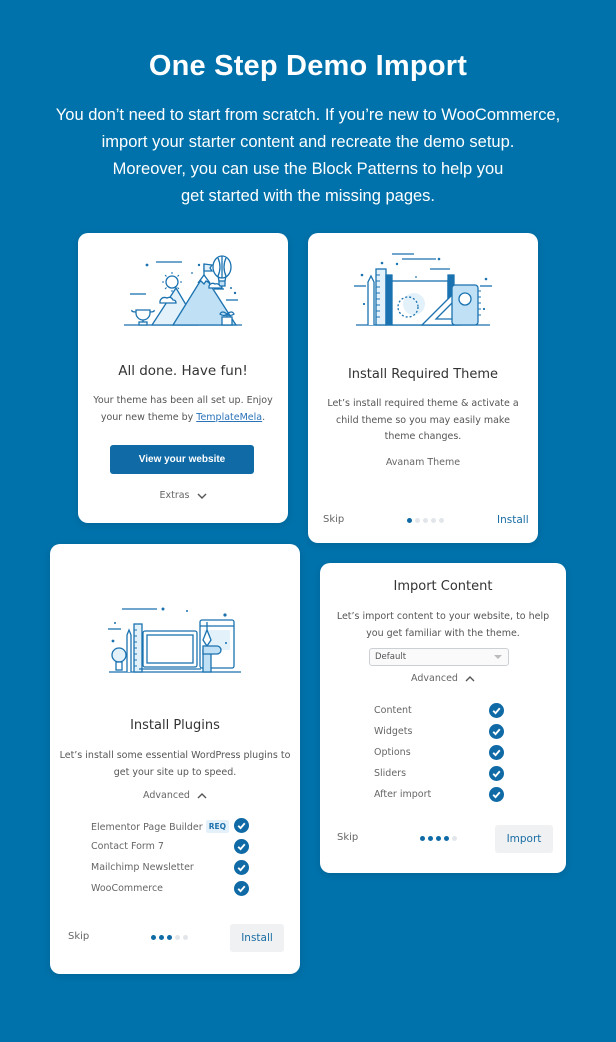 The width and height of the screenshot is (616, 1042). I want to click on import-option-row: Widgets, so click(440, 733).